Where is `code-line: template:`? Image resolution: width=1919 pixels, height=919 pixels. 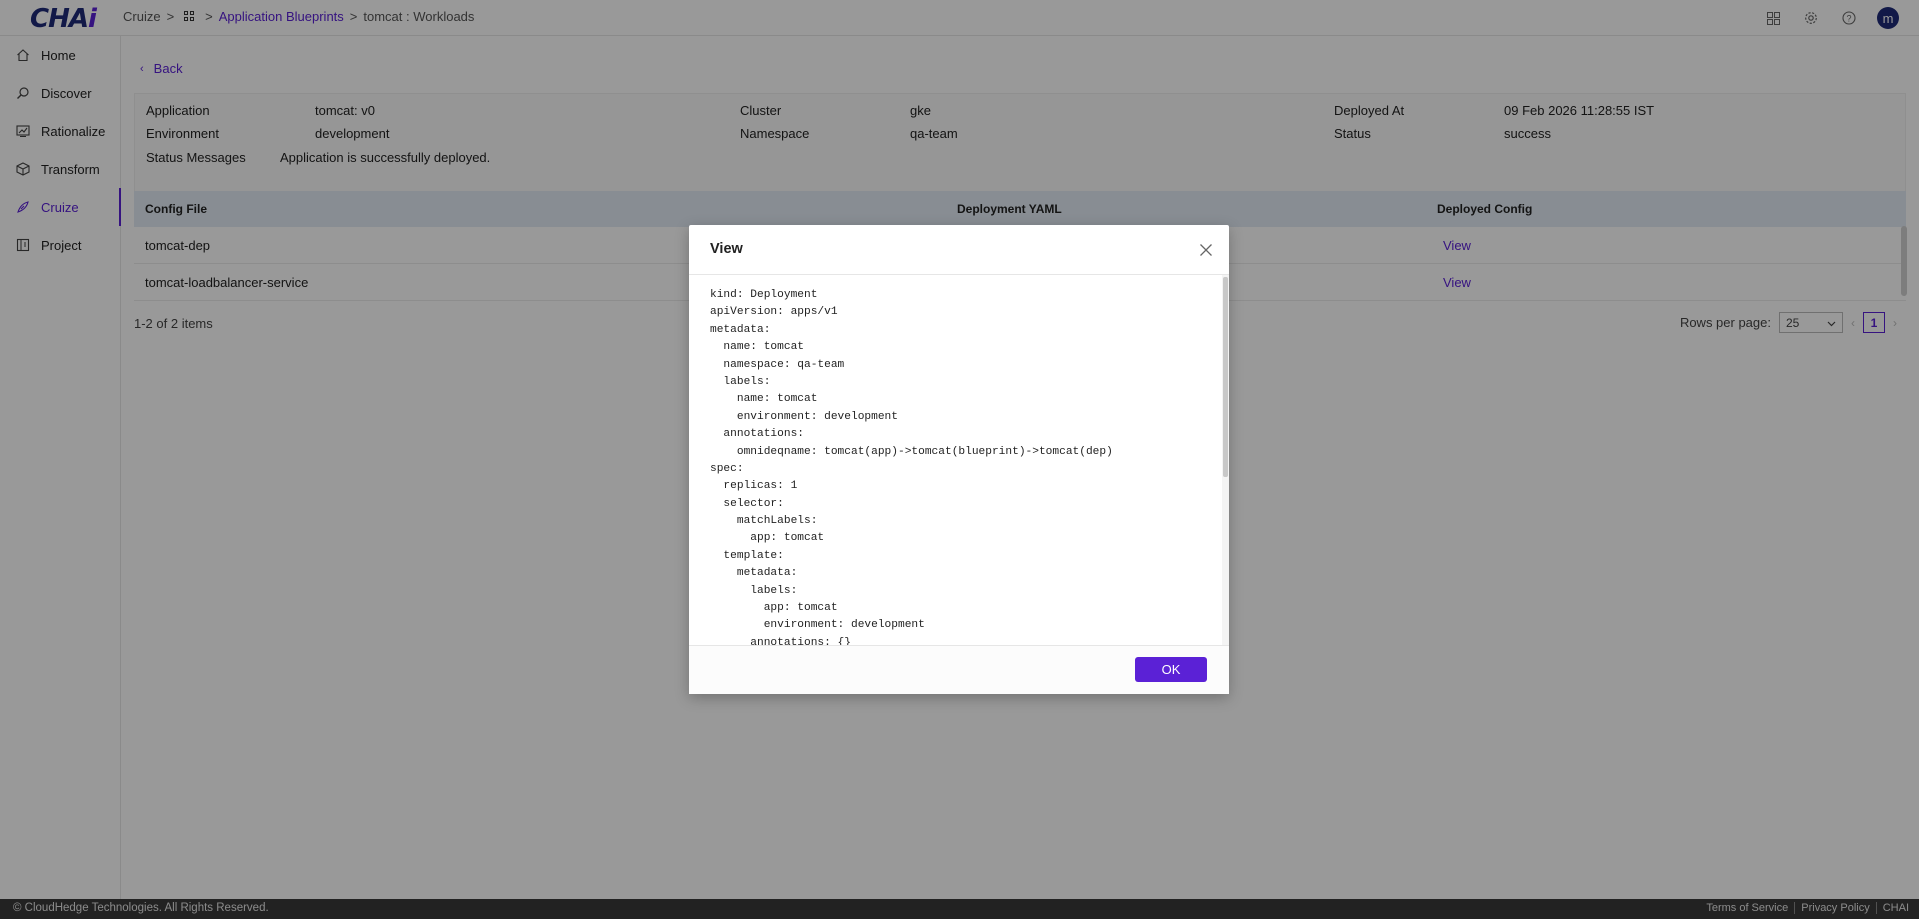
code-line: template: is located at coordinates (747, 555).